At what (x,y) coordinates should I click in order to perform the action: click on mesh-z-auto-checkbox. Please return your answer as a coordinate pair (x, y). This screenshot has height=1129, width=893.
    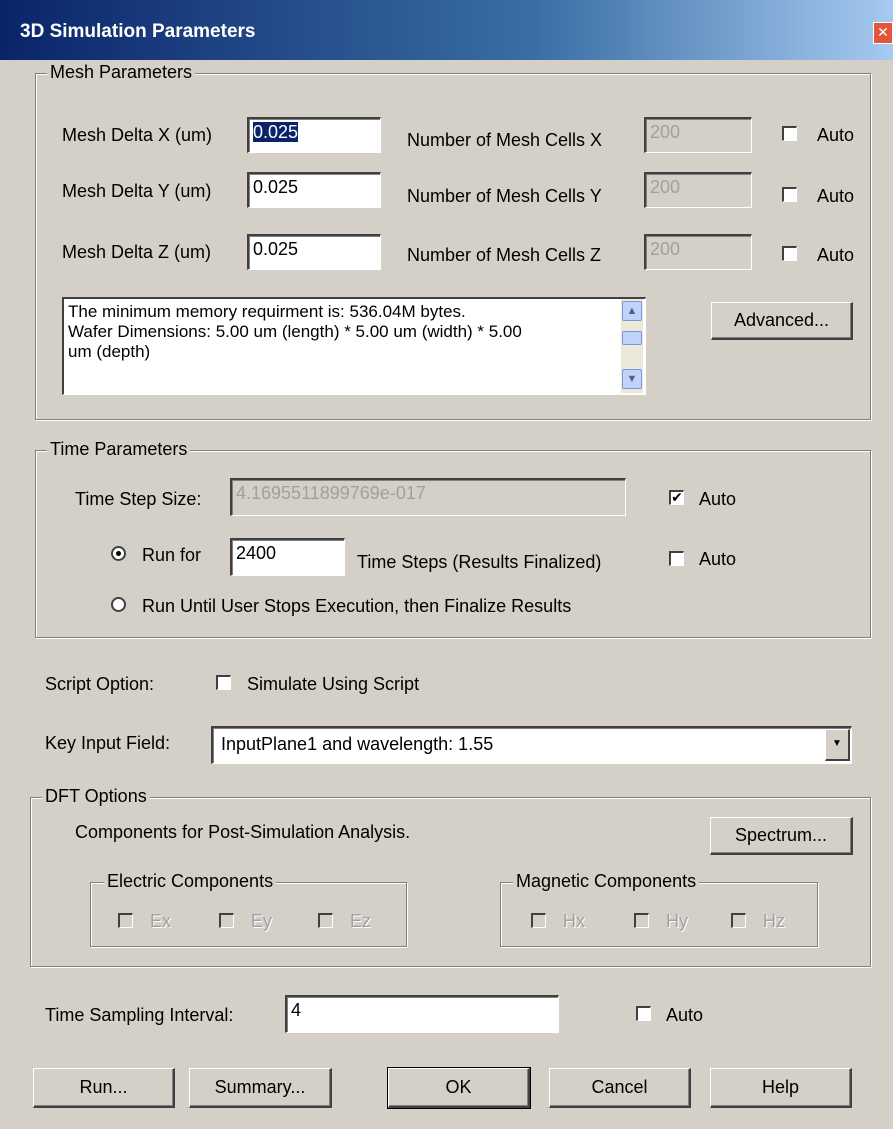
    Looking at the image, I should click on (789, 253).